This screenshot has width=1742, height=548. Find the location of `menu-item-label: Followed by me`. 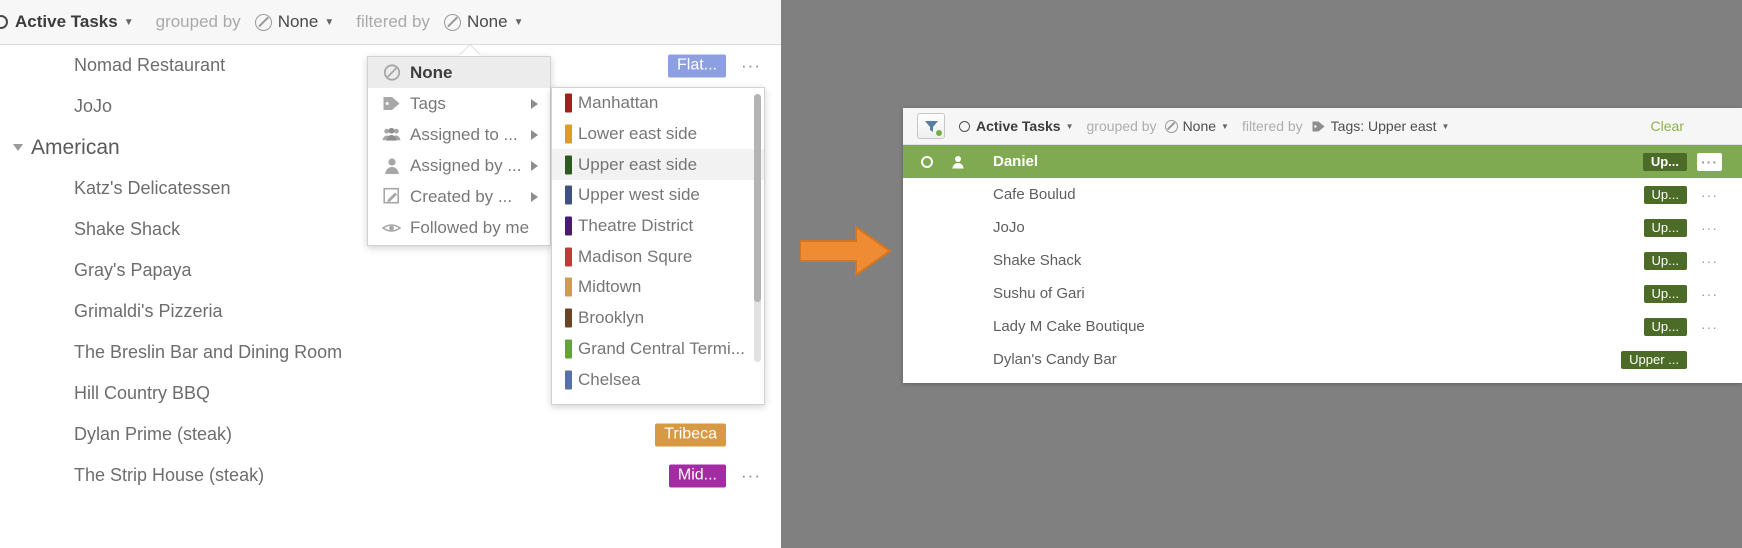

menu-item-label: Followed by me is located at coordinates (470, 227).